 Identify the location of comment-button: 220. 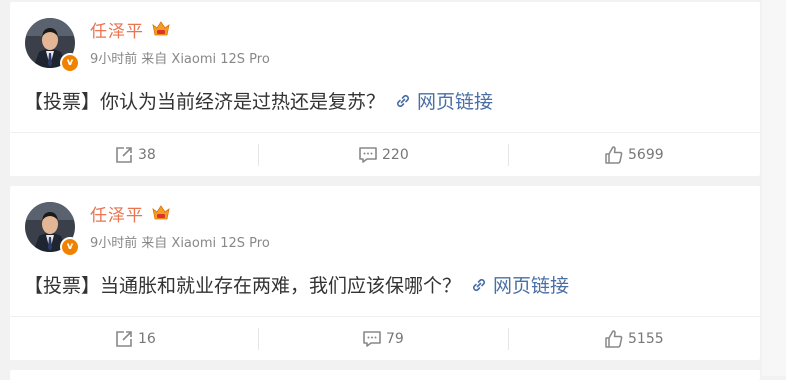
(383, 155).